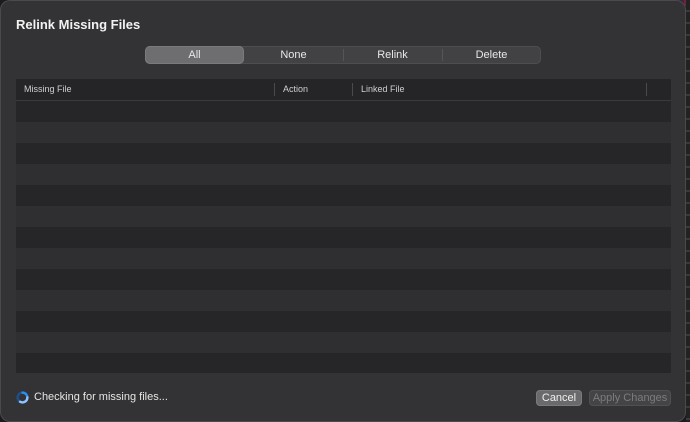  I want to click on filter-segmented-control: All None Relink Delete, so click(343, 55).